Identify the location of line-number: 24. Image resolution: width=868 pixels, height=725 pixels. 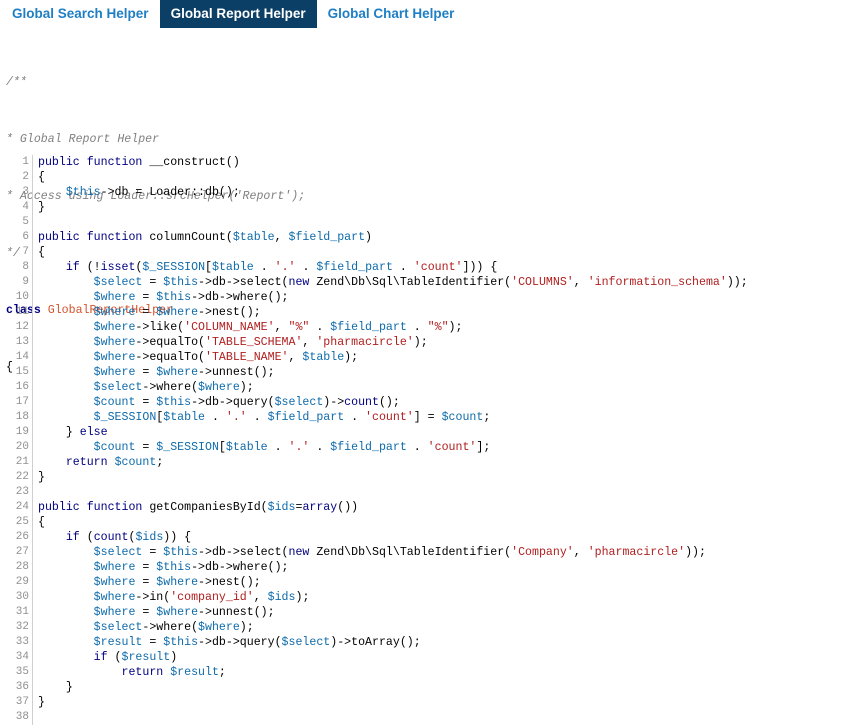
(22, 507).